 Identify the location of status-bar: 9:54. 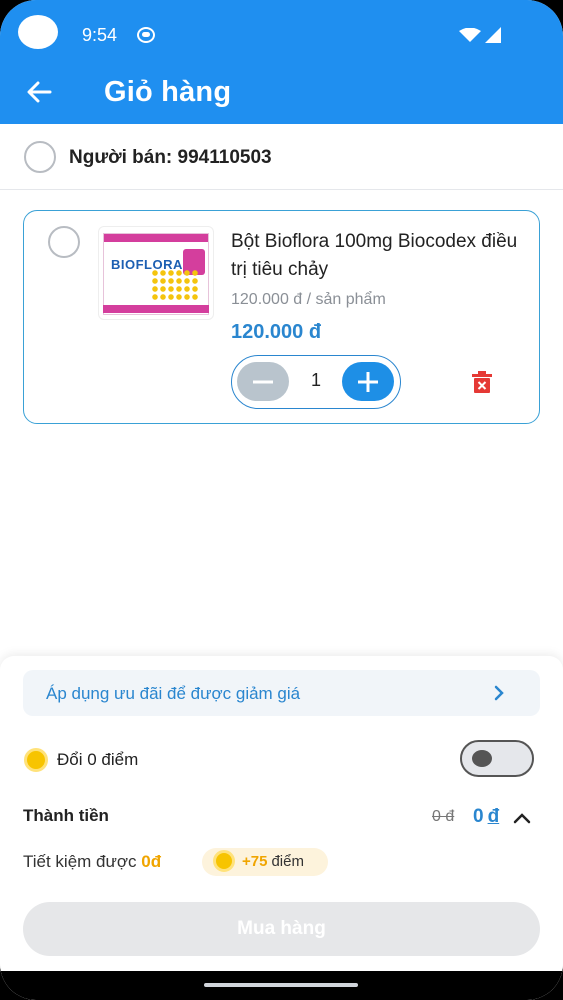
(281, 35).